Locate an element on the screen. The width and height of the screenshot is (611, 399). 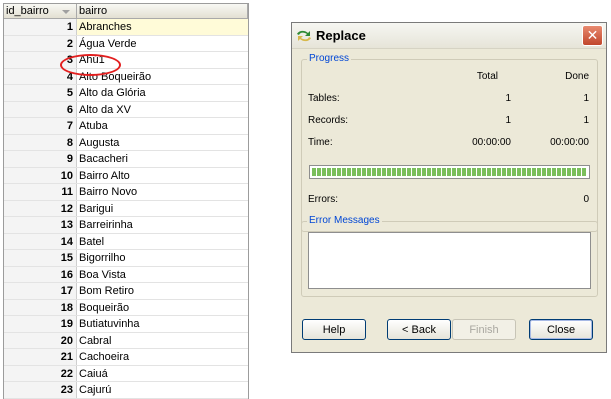
cell-bairro: Butiatuvinha is located at coordinates (162, 324).